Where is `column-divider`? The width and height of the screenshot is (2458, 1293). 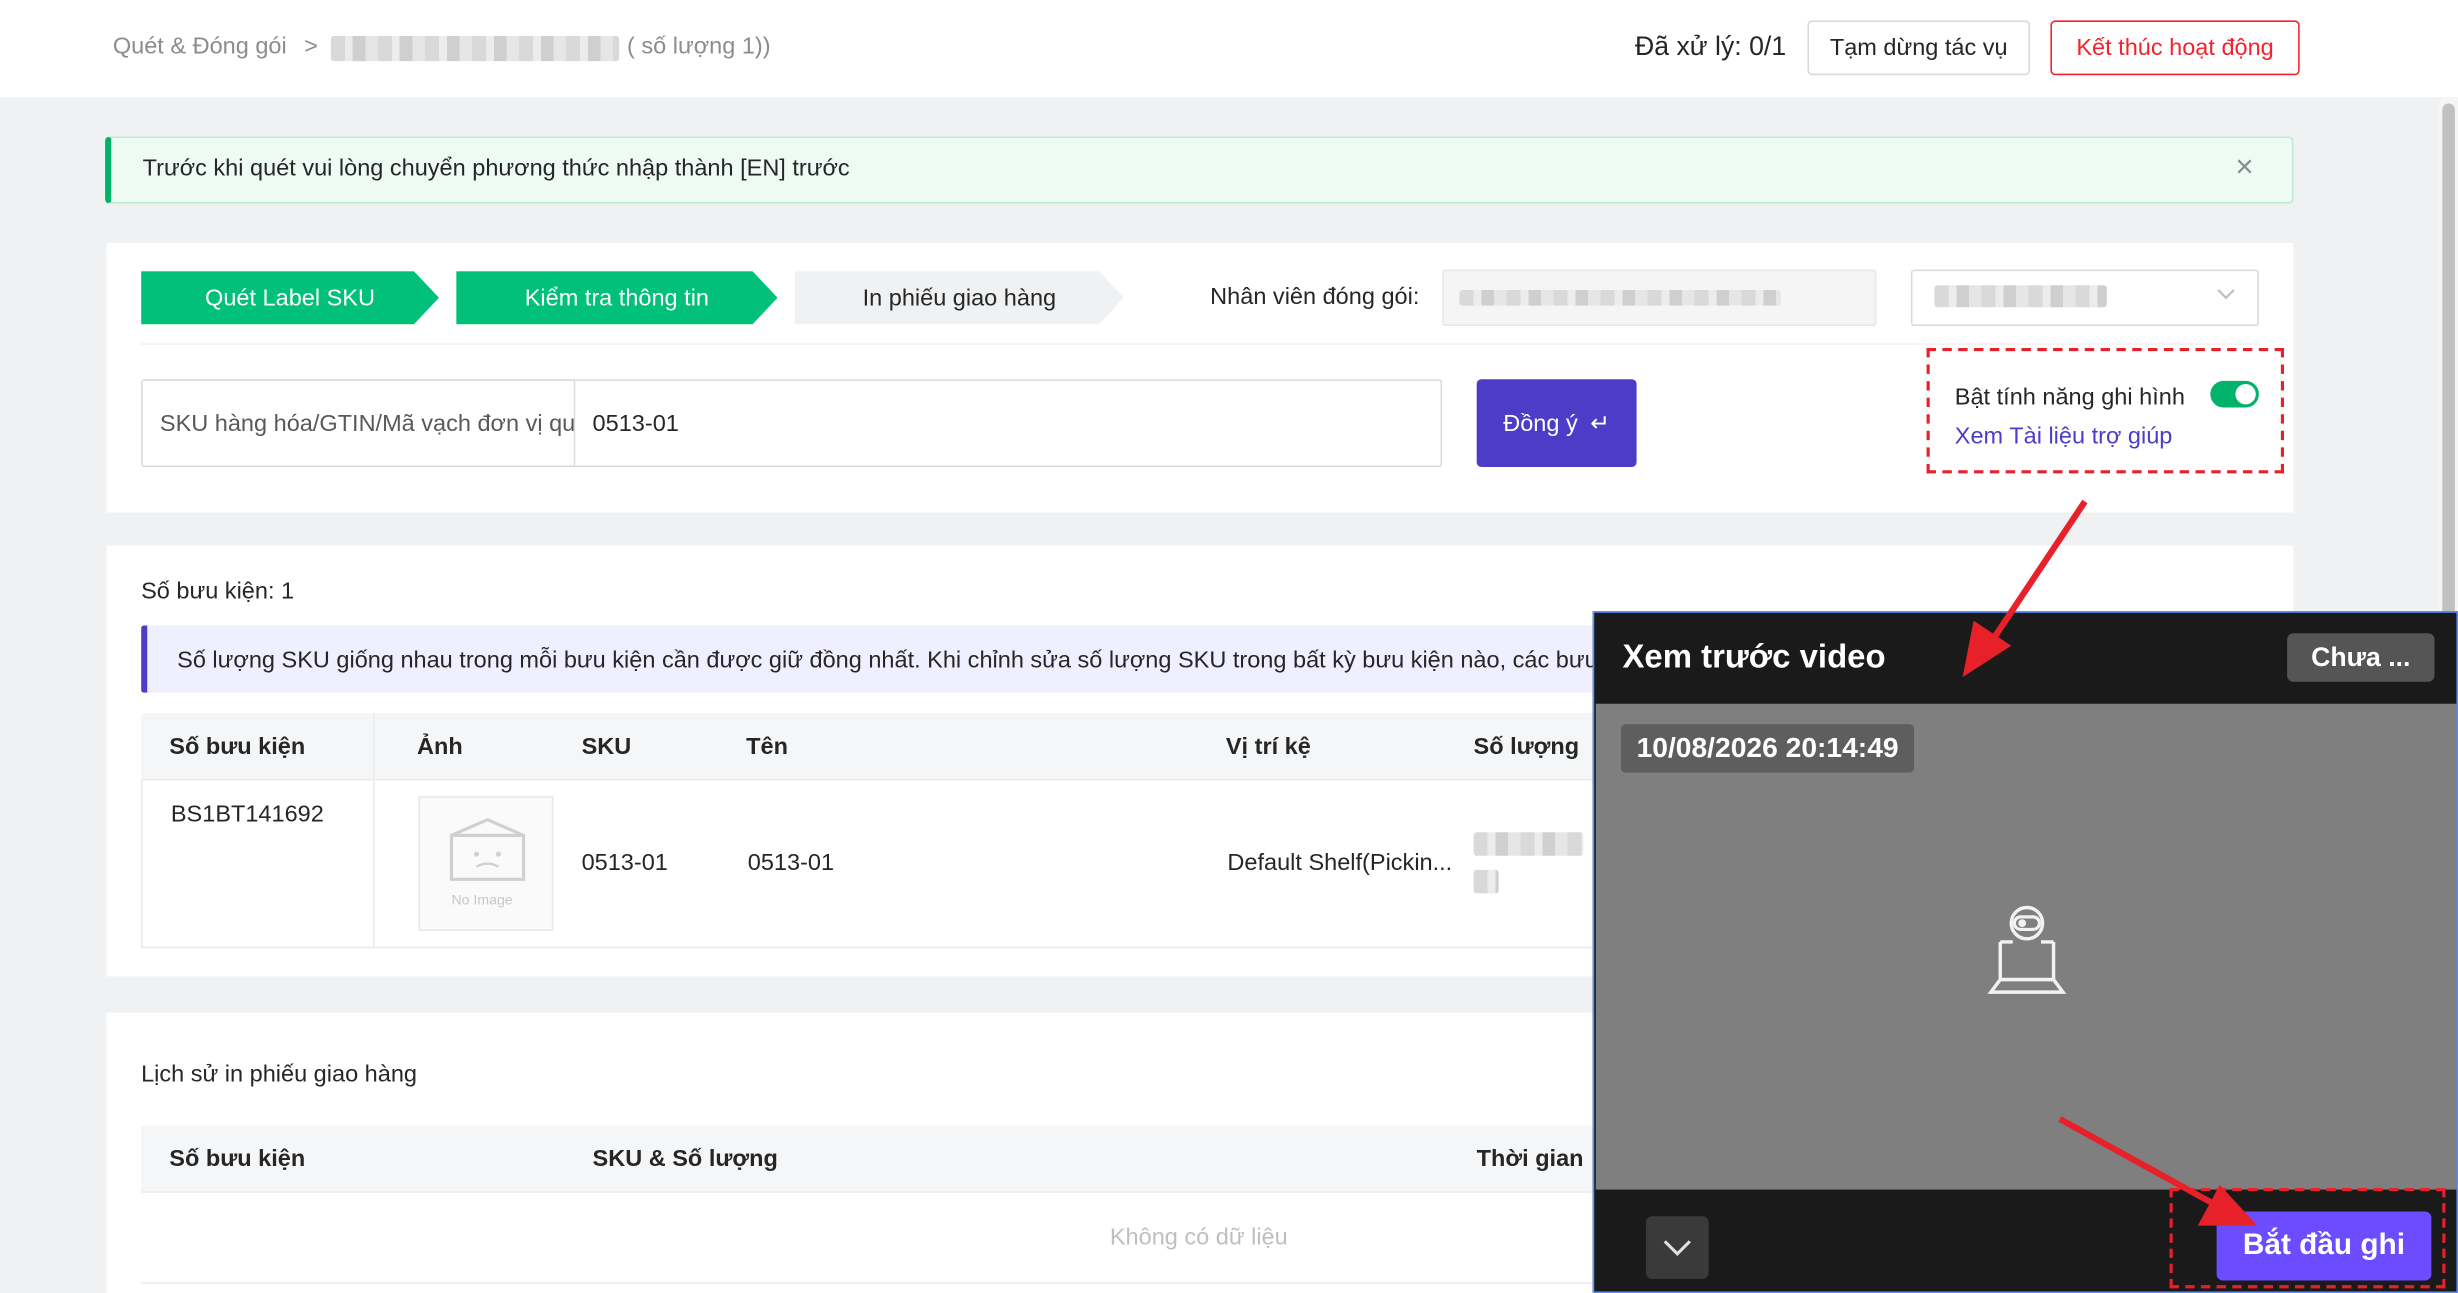 column-divider is located at coordinates (374, 831).